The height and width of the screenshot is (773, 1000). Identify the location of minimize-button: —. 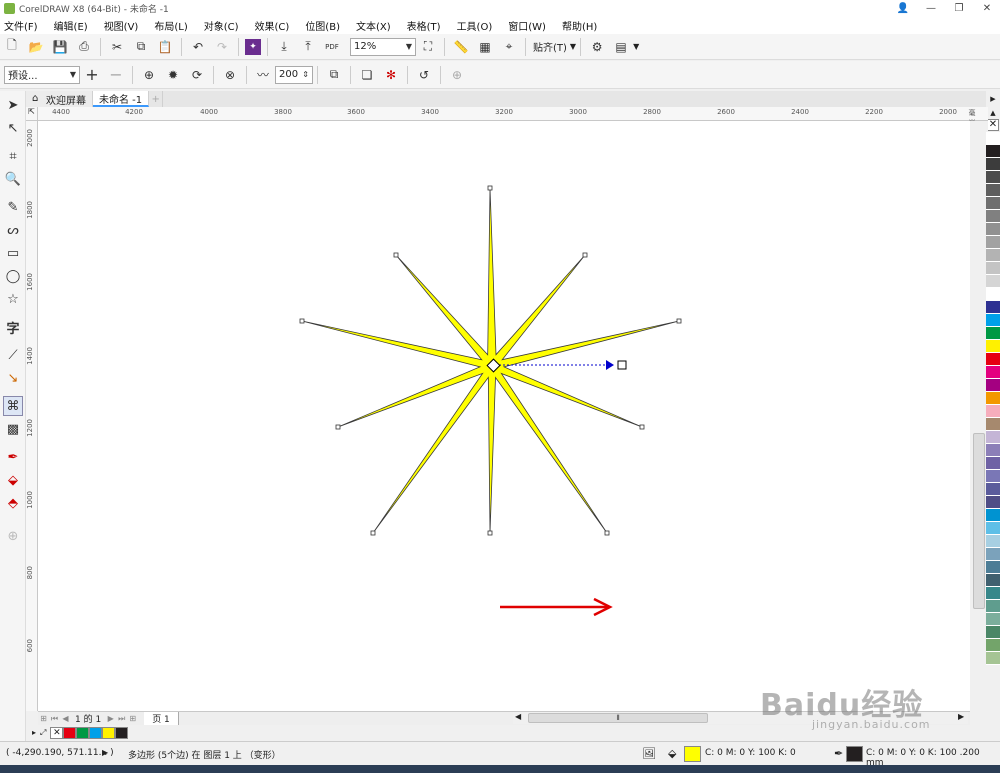
(931, 8).